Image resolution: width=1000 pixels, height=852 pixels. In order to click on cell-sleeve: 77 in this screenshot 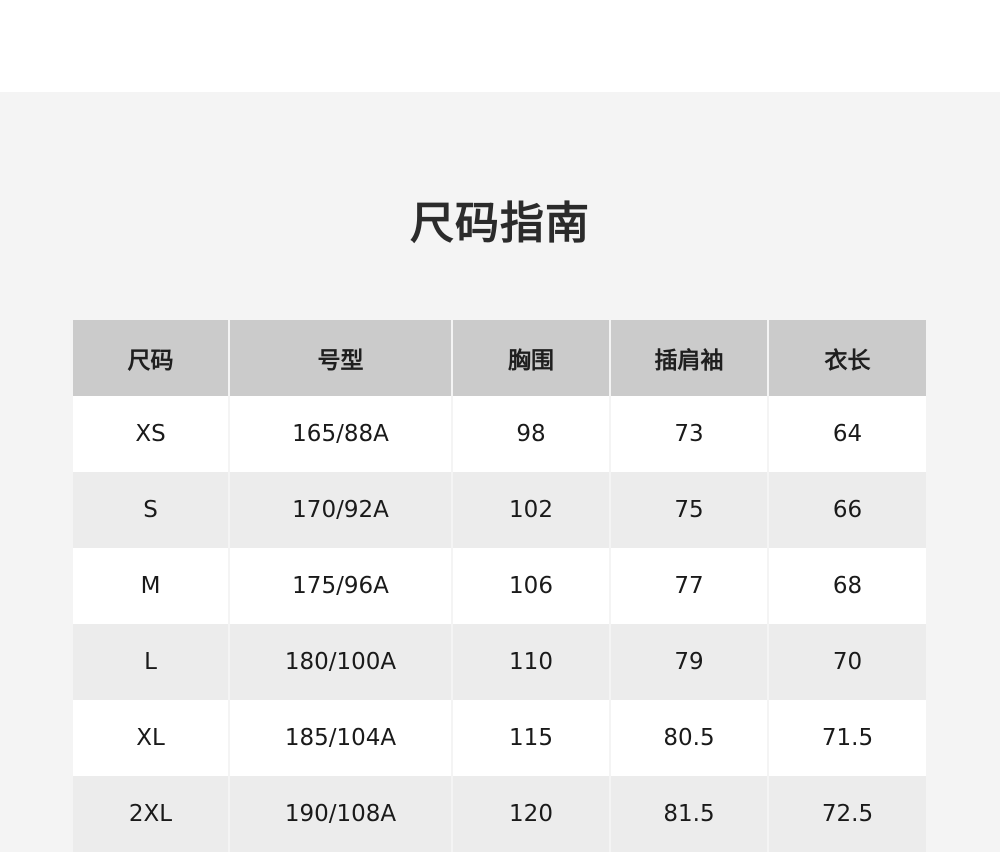, I will do `click(689, 586)`.